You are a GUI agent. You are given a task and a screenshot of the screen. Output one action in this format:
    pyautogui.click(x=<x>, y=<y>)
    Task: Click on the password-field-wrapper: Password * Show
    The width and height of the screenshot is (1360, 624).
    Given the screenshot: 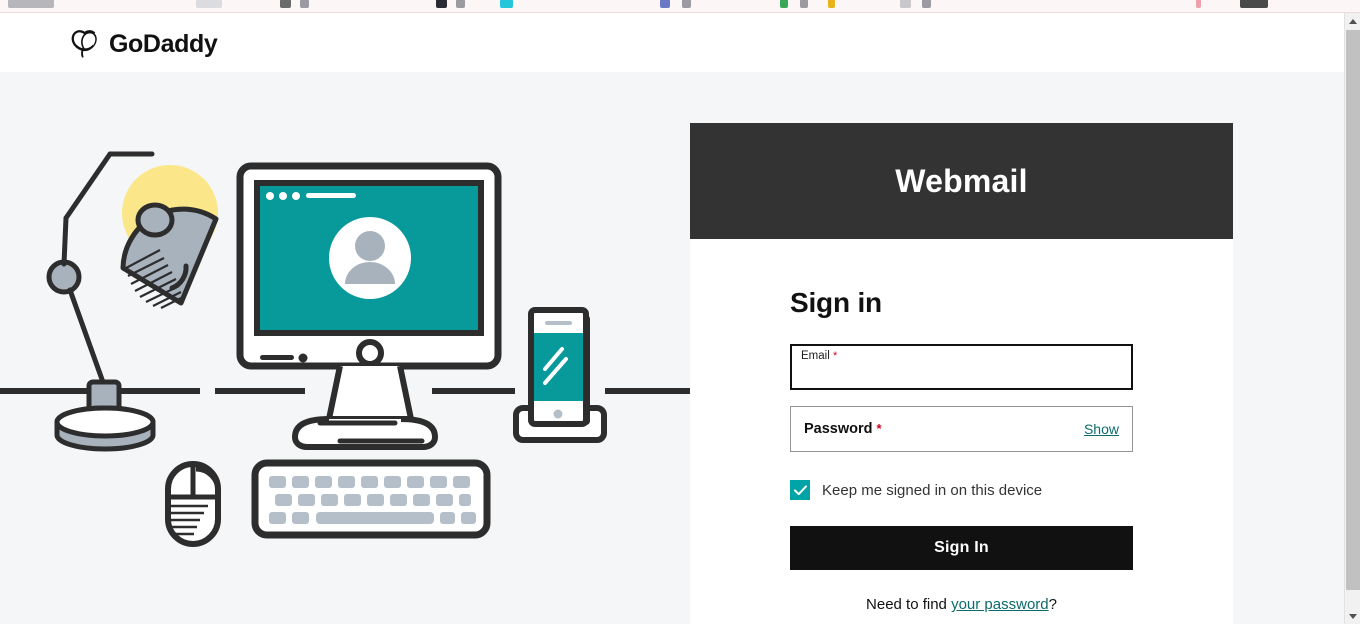 What is the action you would take?
    pyautogui.click(x=961, y=429)
    